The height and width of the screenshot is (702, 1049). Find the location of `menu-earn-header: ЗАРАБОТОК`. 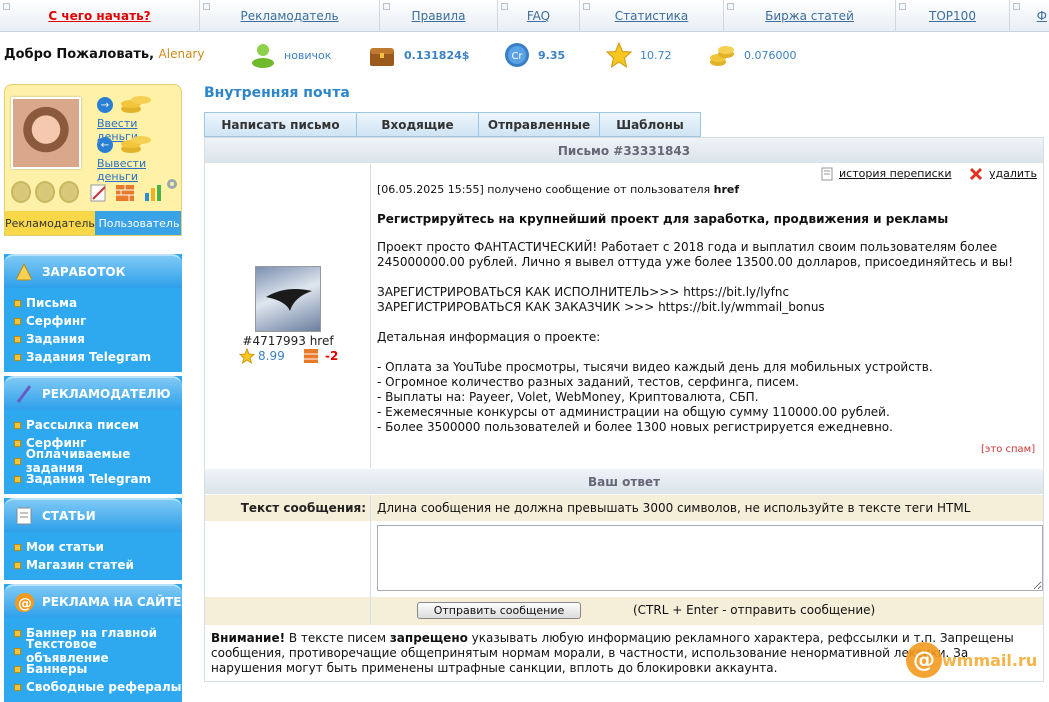

menu-earn-header: ЗАРАБОТОК is located at coordinates (93, 271).